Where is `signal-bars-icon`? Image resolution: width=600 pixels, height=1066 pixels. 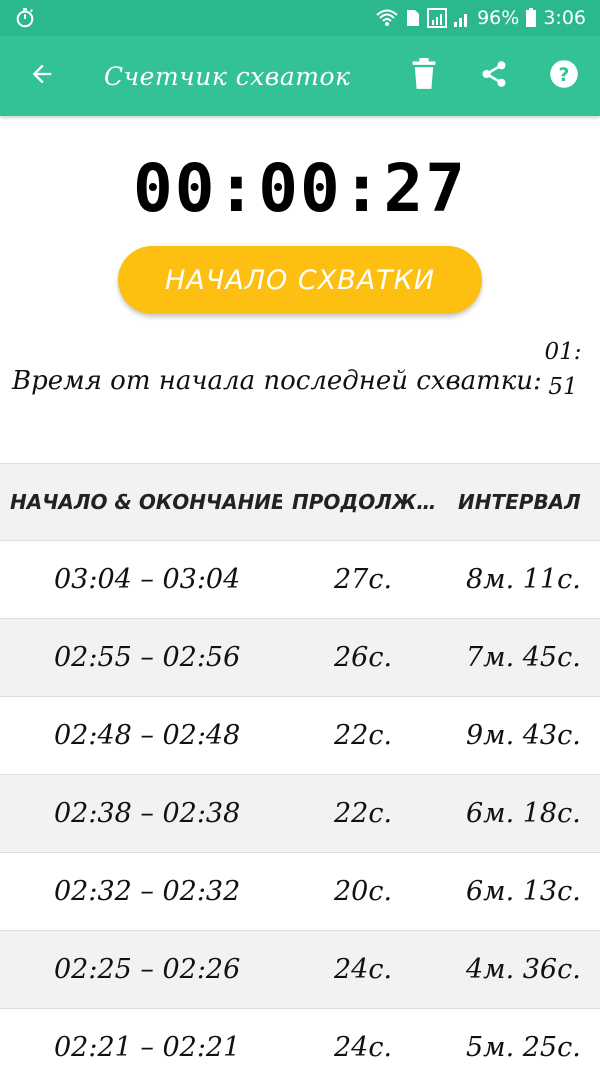
signal-bars-icon is located at coordinates (462, 18).